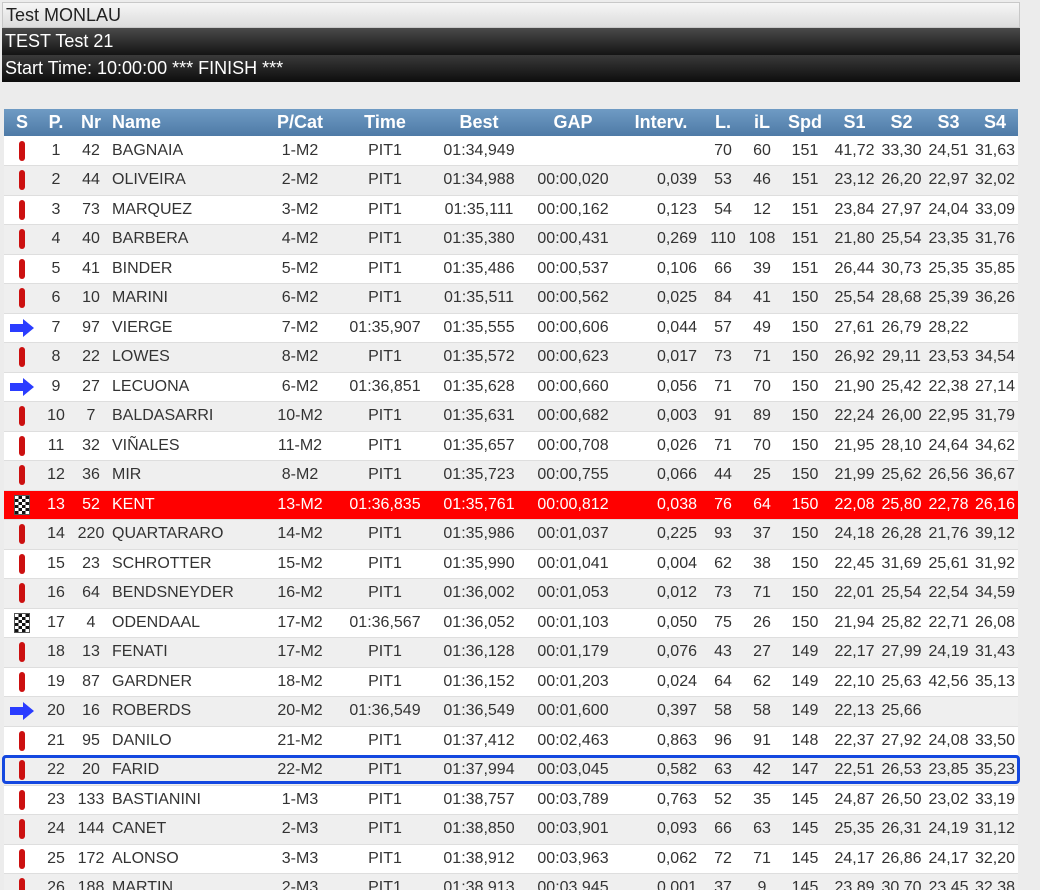 Image resolution: width=1040 pixels, height=890 pixels. I want to click on cell-name: LECUONA, so click(186, 387).